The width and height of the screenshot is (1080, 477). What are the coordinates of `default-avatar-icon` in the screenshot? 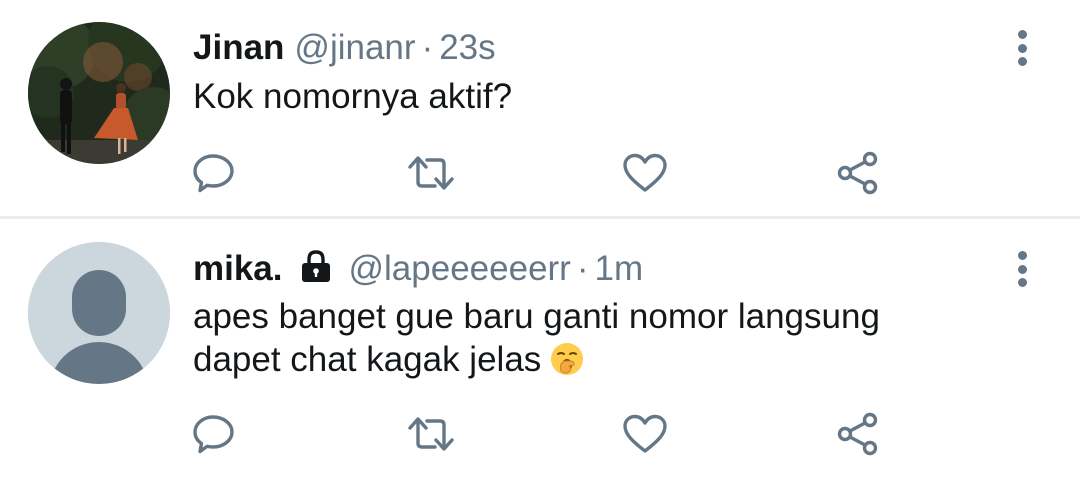 It's located at (99, 313).